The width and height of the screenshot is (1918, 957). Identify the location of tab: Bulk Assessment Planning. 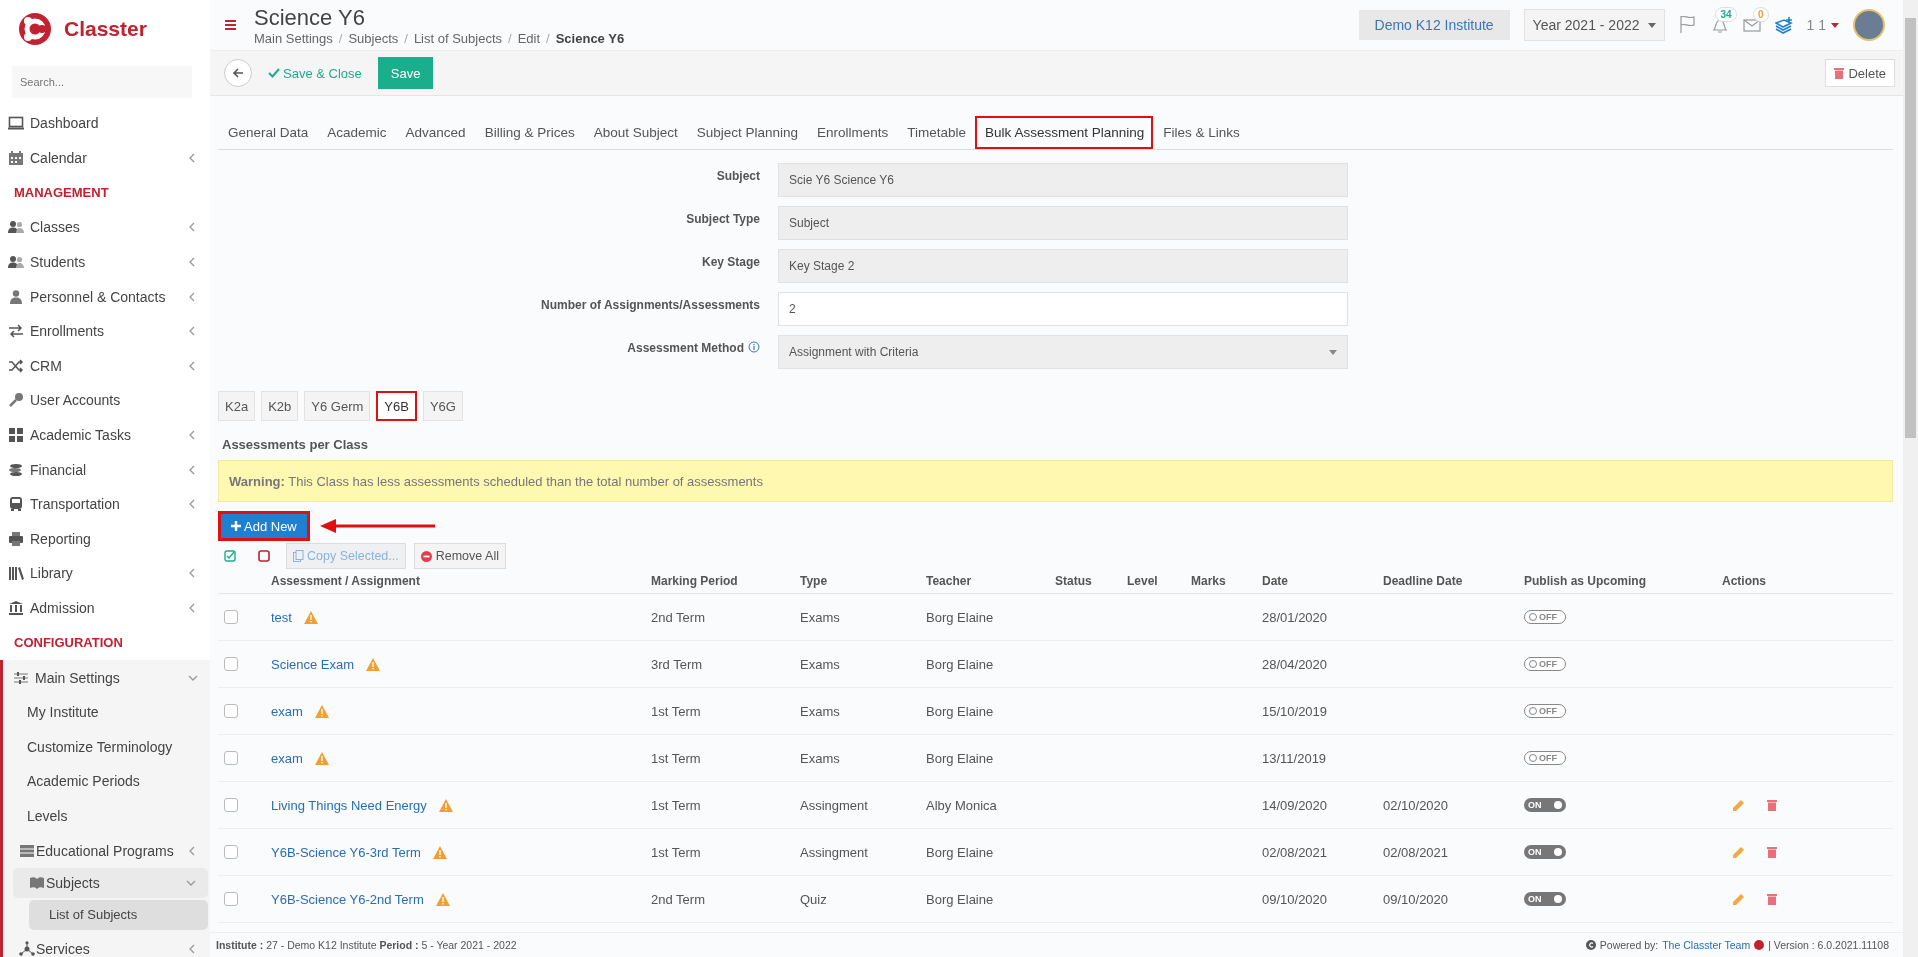
(1064, 132).